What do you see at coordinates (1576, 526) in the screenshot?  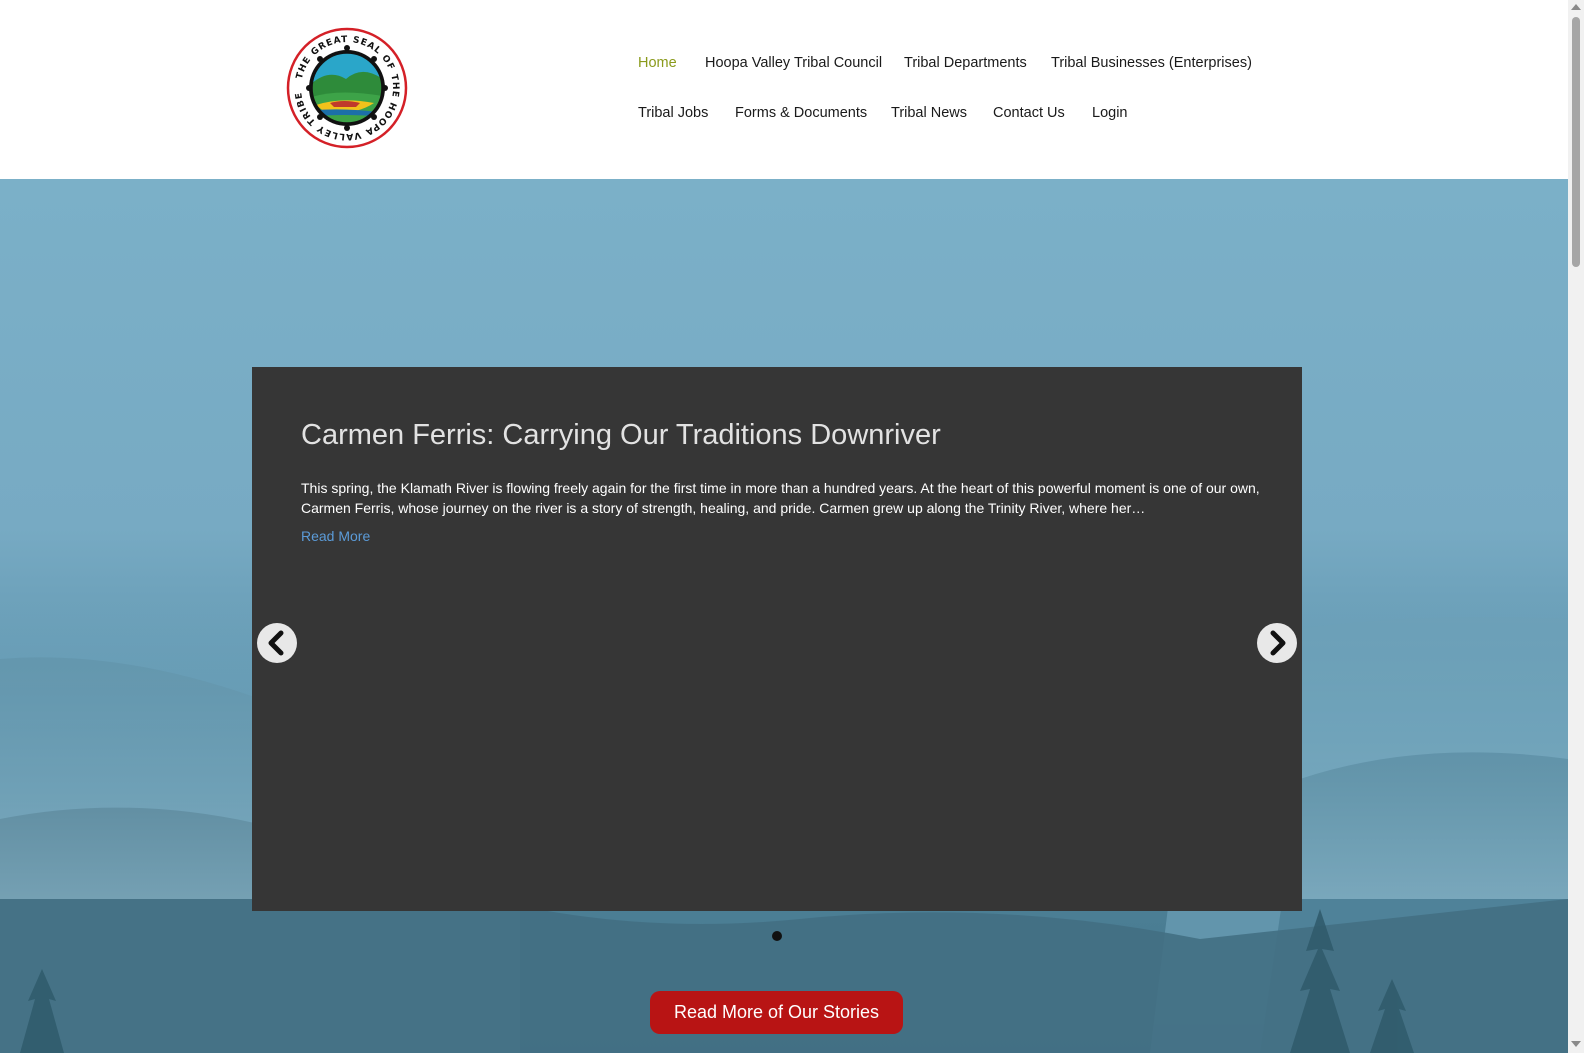 I see `scrollbar` at bounding box center [1576, 526].